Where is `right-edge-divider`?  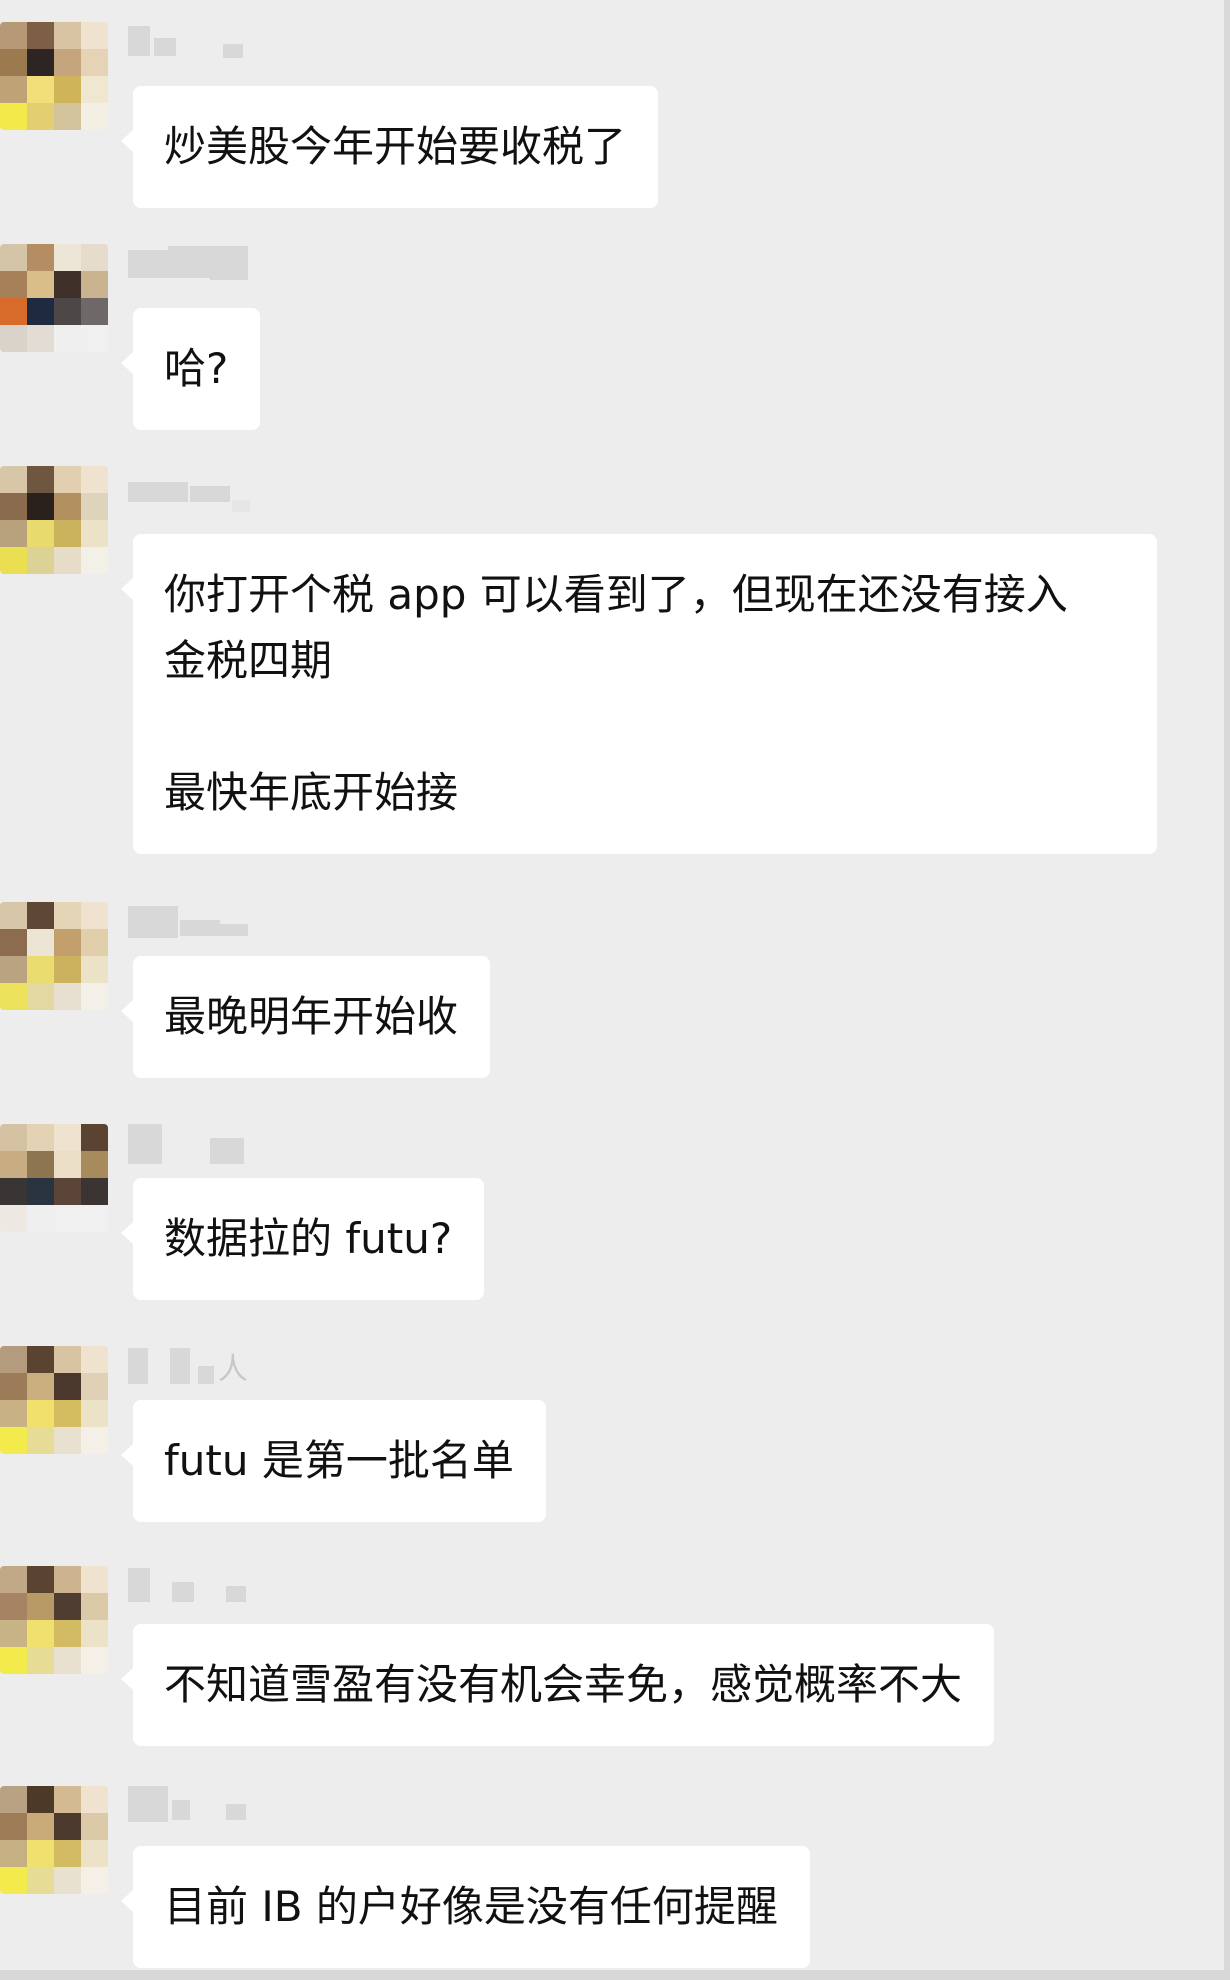 right-edge-divider is located at coordinates (1227, 990).